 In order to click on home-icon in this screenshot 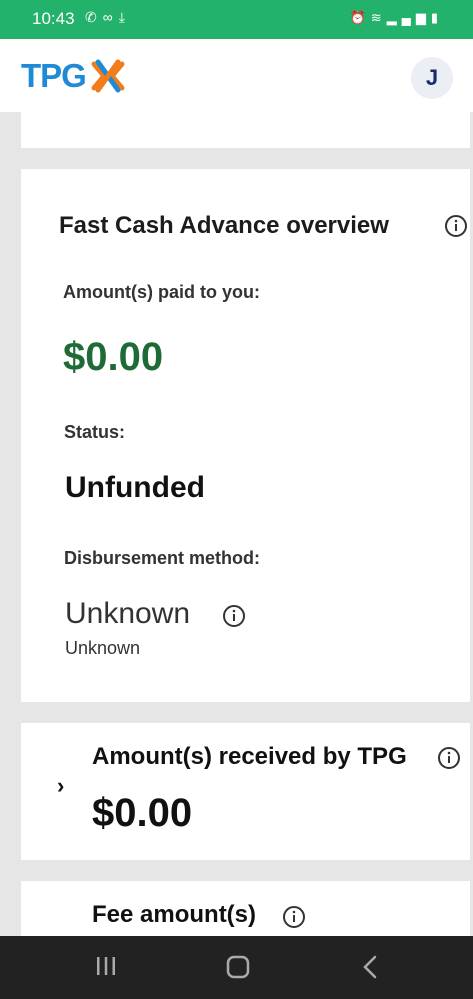, I will do `click(238, 967)`.